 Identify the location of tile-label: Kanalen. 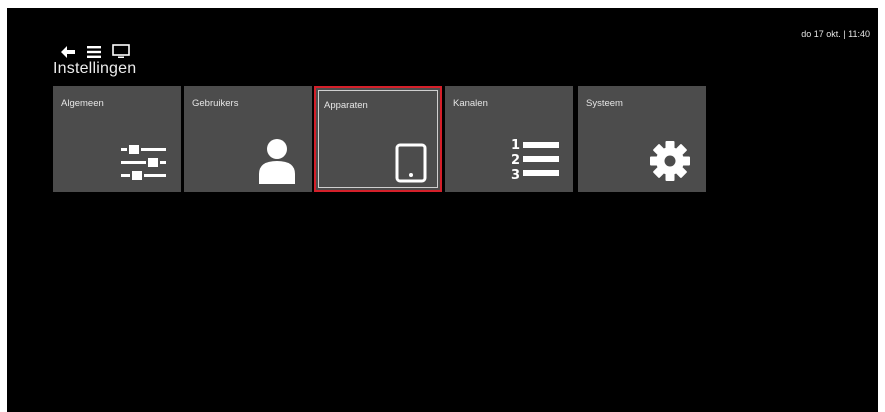
(470, 103).